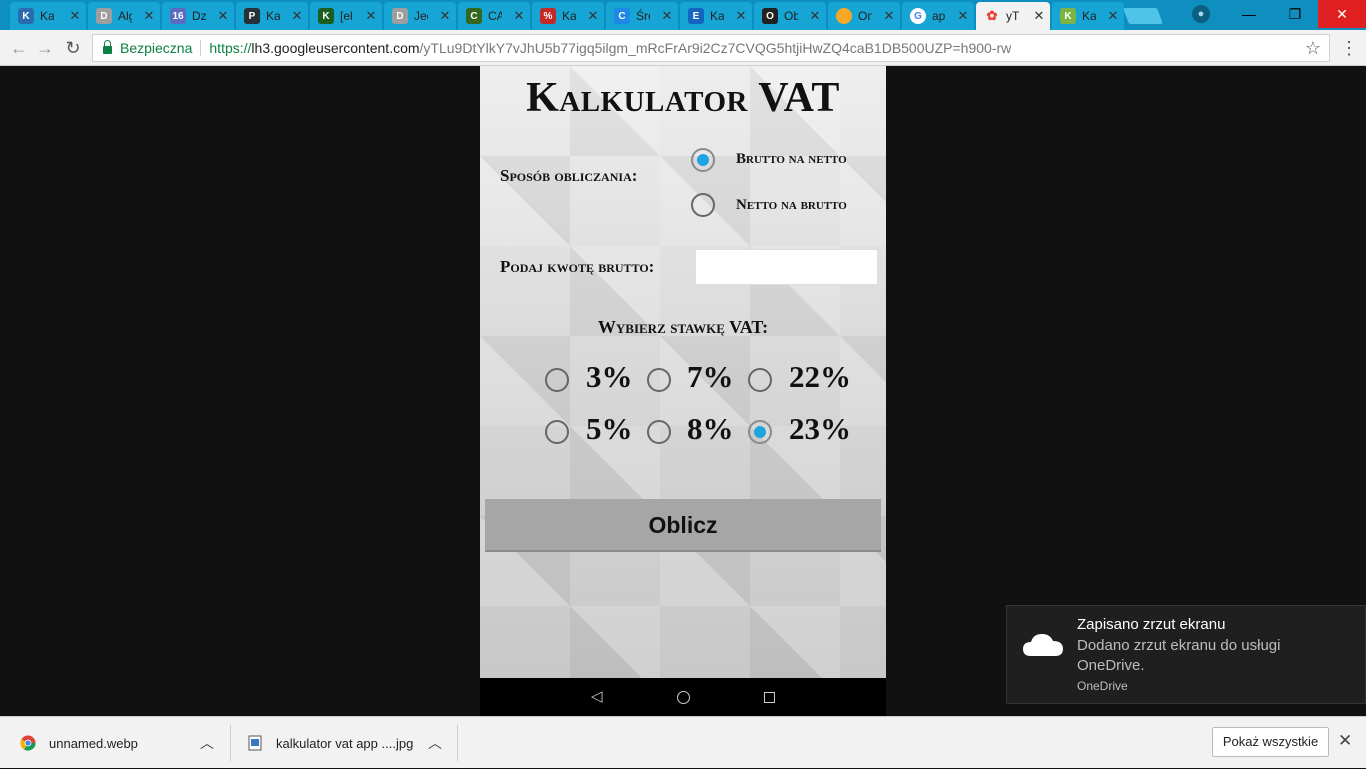  Describe the element at coordinates (1249, 14) in the screenshot. I see `minimize-button: —` at that location.